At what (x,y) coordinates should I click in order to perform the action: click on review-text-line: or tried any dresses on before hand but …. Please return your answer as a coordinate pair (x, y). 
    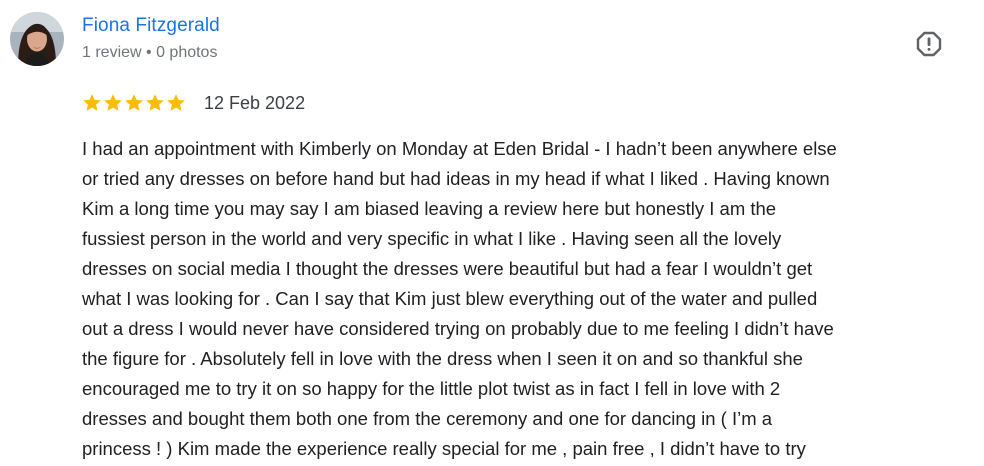
    Looking at the image, I should click on (456, 178).